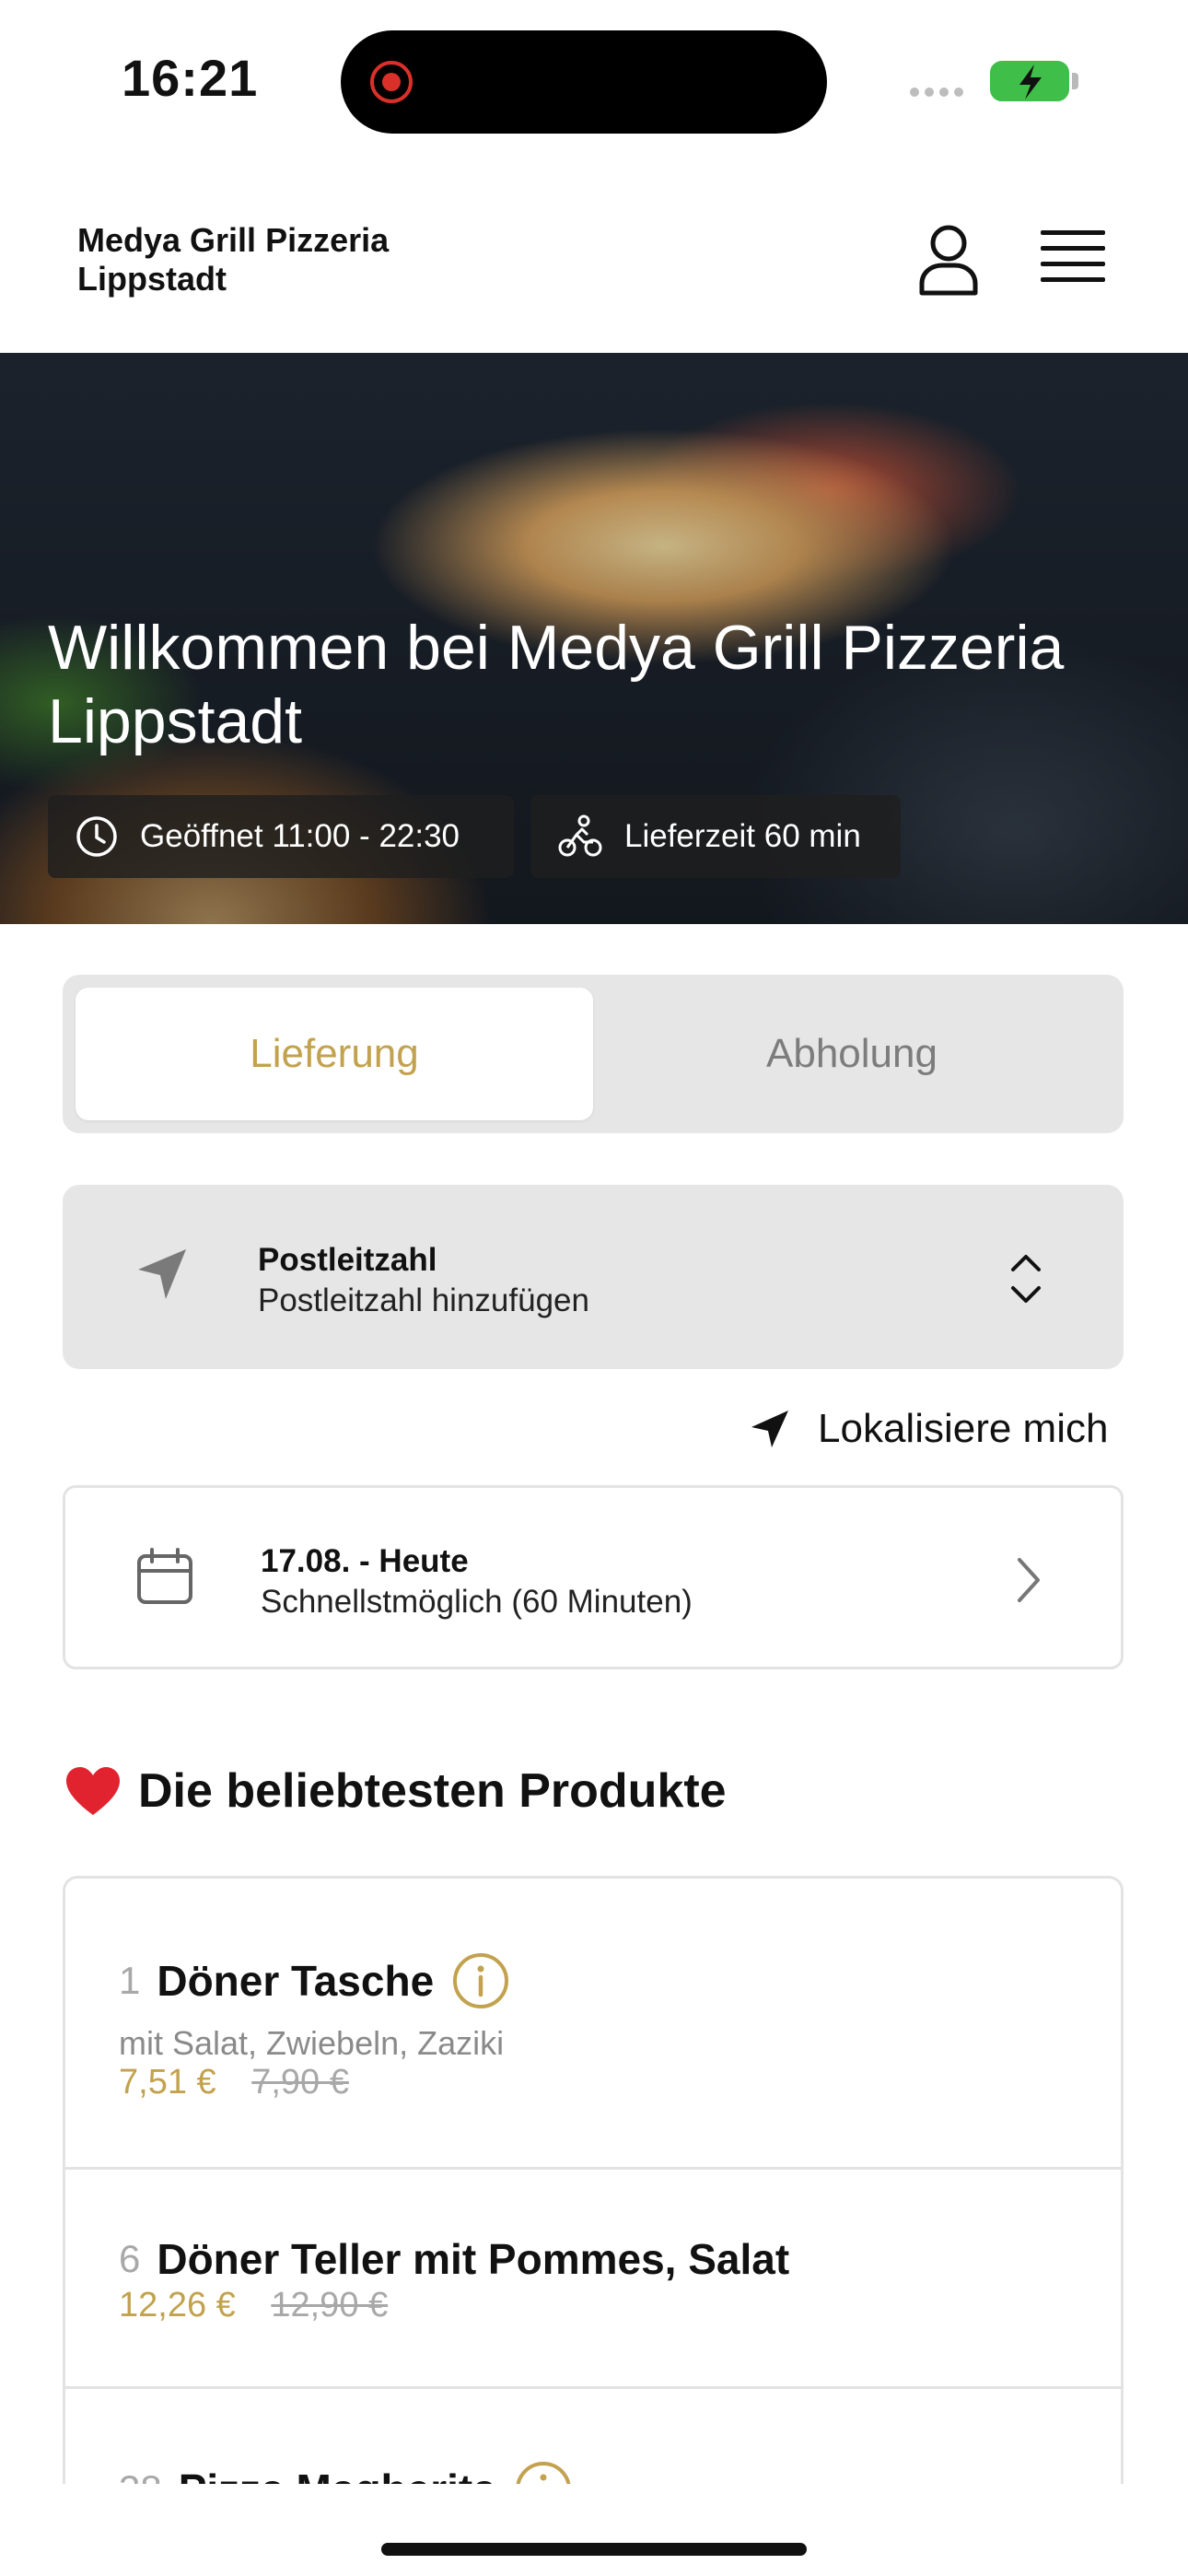  What do you see at coordinates (391, 82) in the screenshot?
I see `recording-icon` at bounding box center [391, 82].